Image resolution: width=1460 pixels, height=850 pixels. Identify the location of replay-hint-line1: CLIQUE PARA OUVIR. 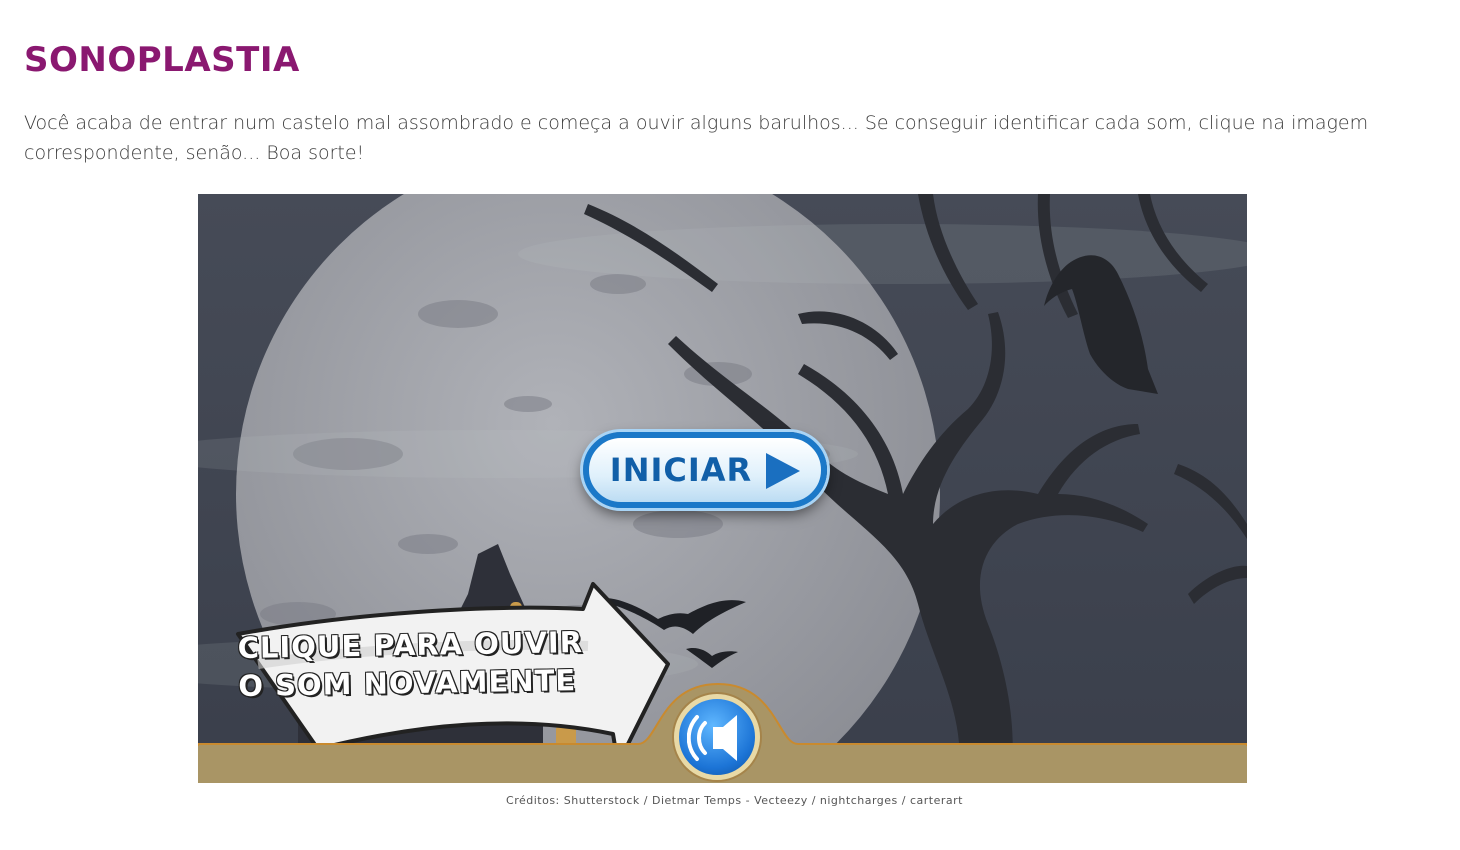
(410, 645).